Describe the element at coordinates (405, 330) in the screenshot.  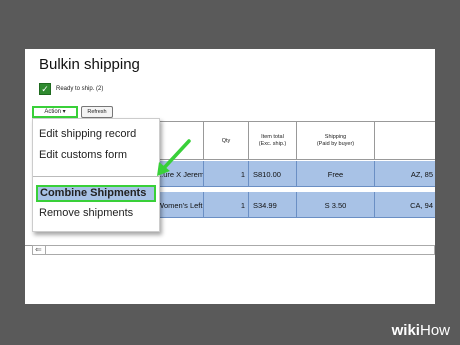
I see `watermark-brand: wiki` at that location.